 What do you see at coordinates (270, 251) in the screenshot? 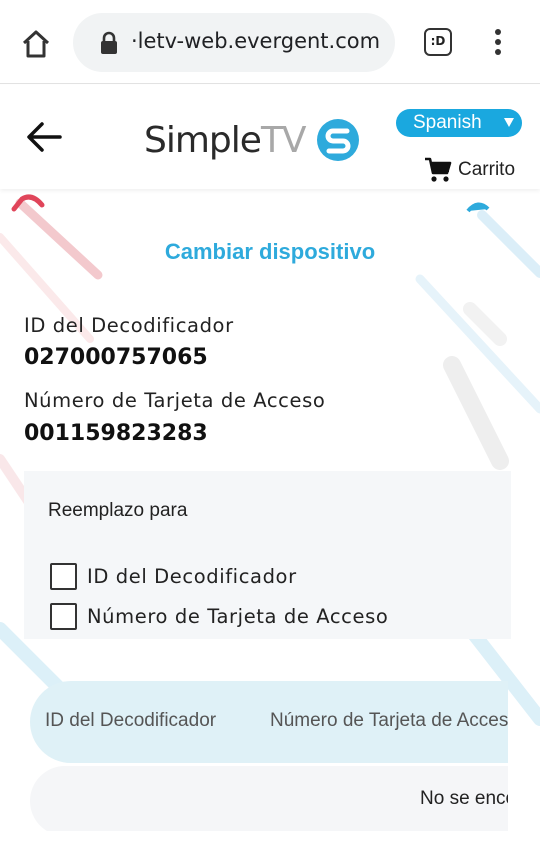
I see `page-title: Cambiar dispositivo` at bounding box center [270, 251].